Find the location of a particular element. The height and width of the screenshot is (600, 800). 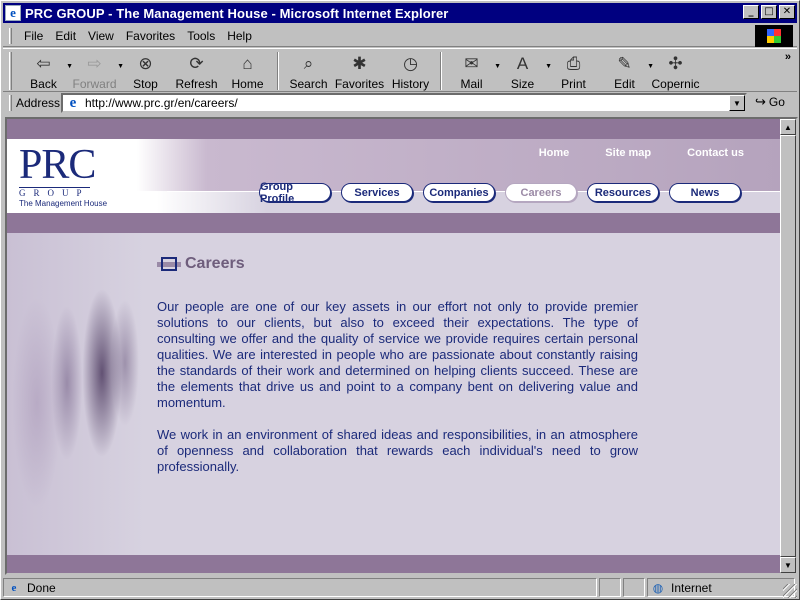

size-button: A Size ▼ is located at coordinates (524, 70).